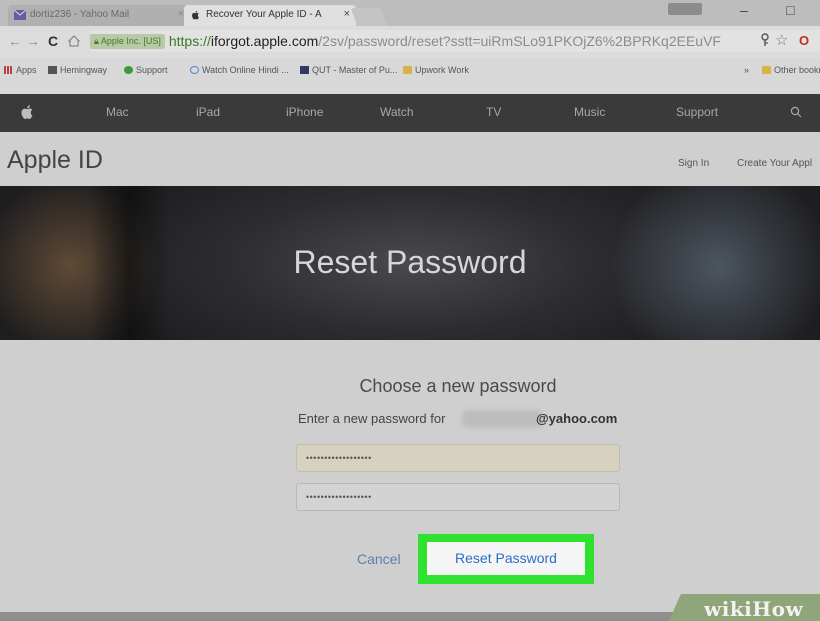 The height and width of the screenshot is (621, 820). Describe the element at coordinates (458, 386) in the screenshot. I see `form-heading: Choose a new password` at that location.